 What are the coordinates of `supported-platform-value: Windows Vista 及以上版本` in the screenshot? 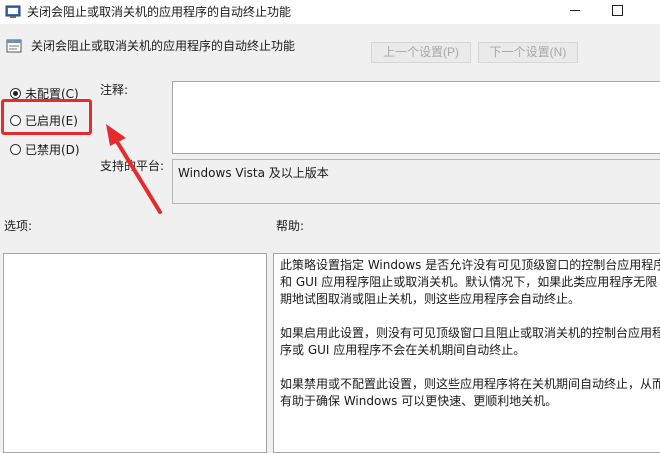 It's located at (253, 173).